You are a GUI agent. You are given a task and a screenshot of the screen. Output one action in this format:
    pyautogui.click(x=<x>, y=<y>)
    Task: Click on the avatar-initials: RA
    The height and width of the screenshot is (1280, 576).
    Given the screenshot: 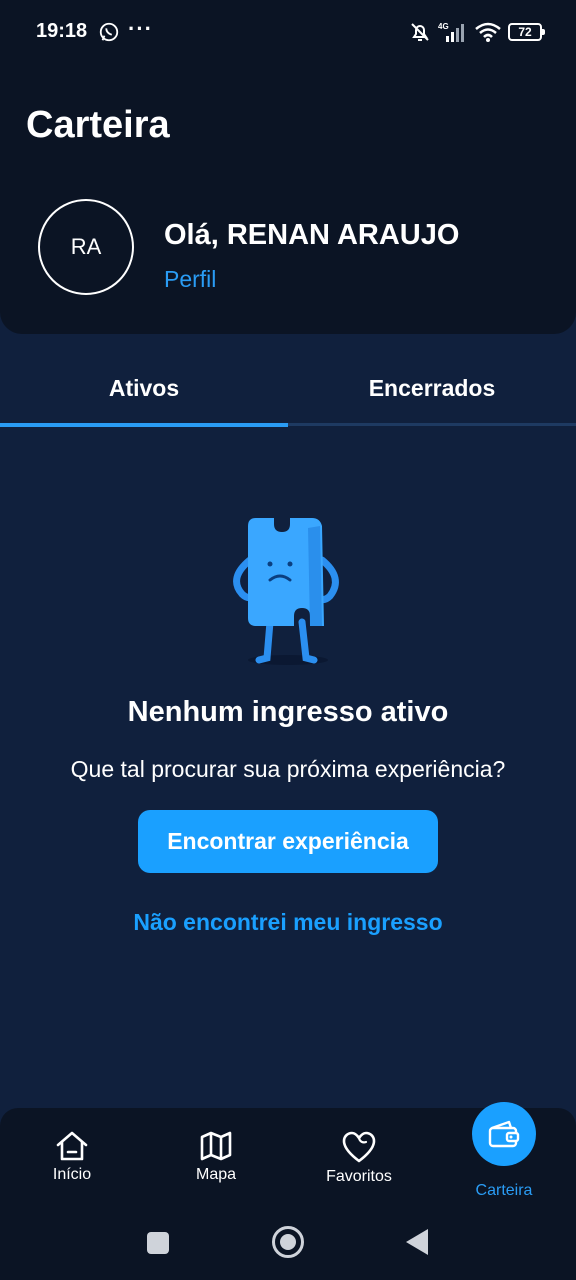 What is the action you would take?
    pyautogui.click(x=86, y=246)
    